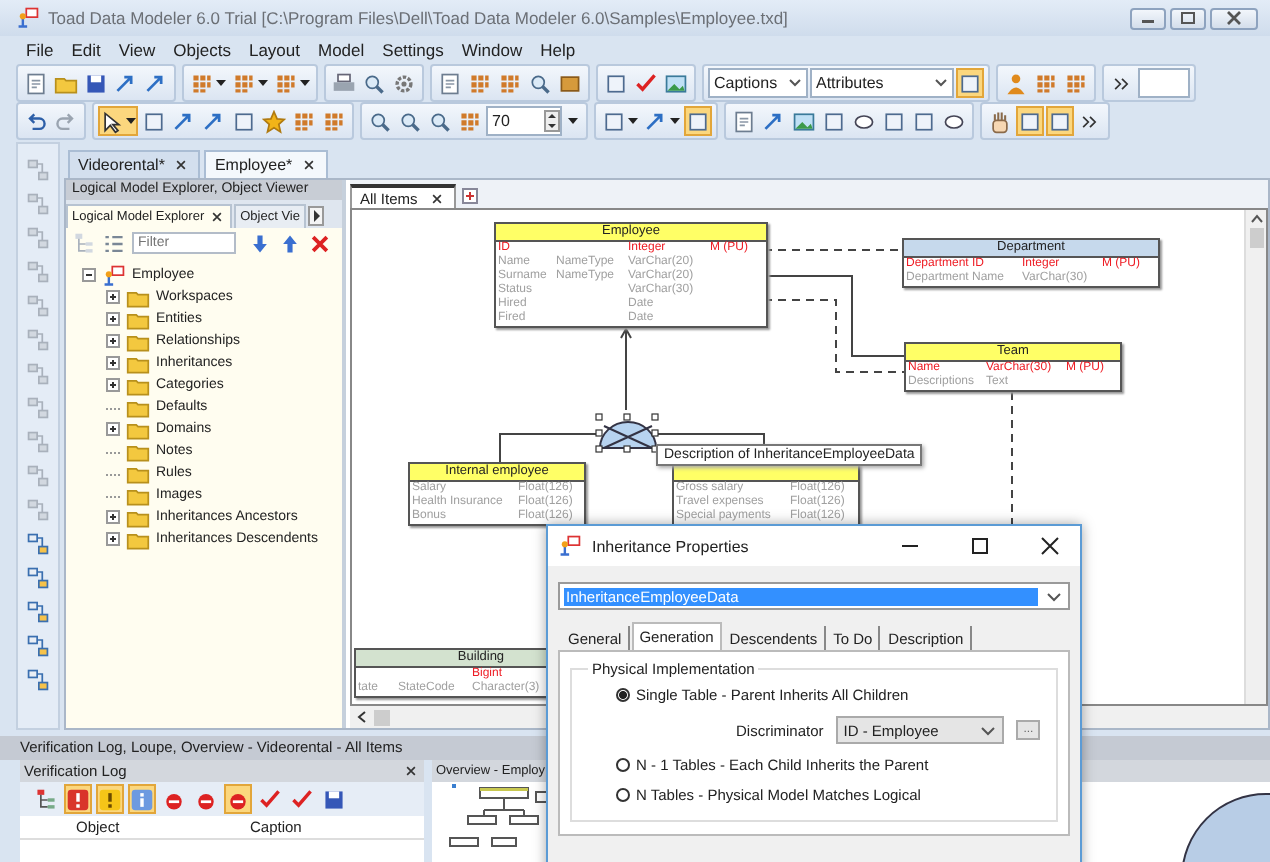 The image size is (1270, 862). I want to click on maximize-button, so click(1188, 18).